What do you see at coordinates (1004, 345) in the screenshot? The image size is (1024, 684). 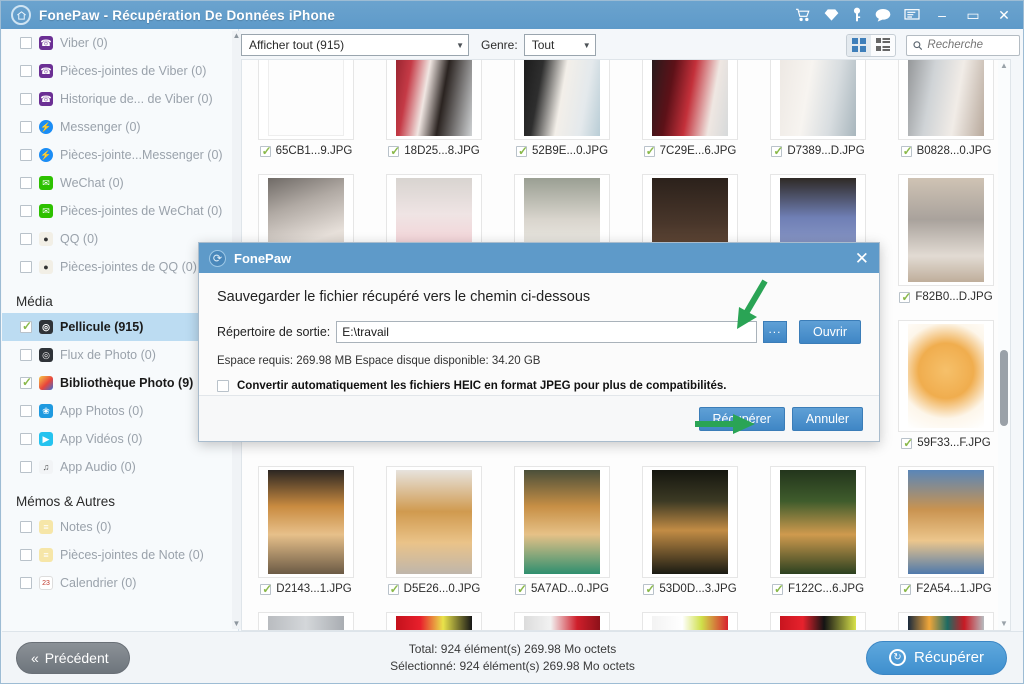 I see `grid-scrollbar: ▲ ▼` at bounding box center [1004, 345].